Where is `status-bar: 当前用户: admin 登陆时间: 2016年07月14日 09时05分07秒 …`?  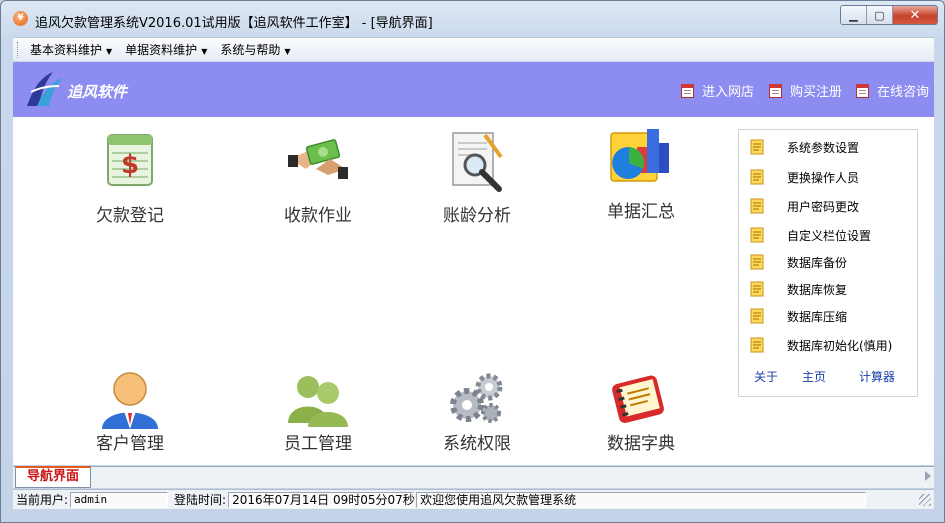 status-bar: 当前用户: admin 登陆时间: 2016年07月14日 09时05分07秒 … is located at coordinates (473, 499).